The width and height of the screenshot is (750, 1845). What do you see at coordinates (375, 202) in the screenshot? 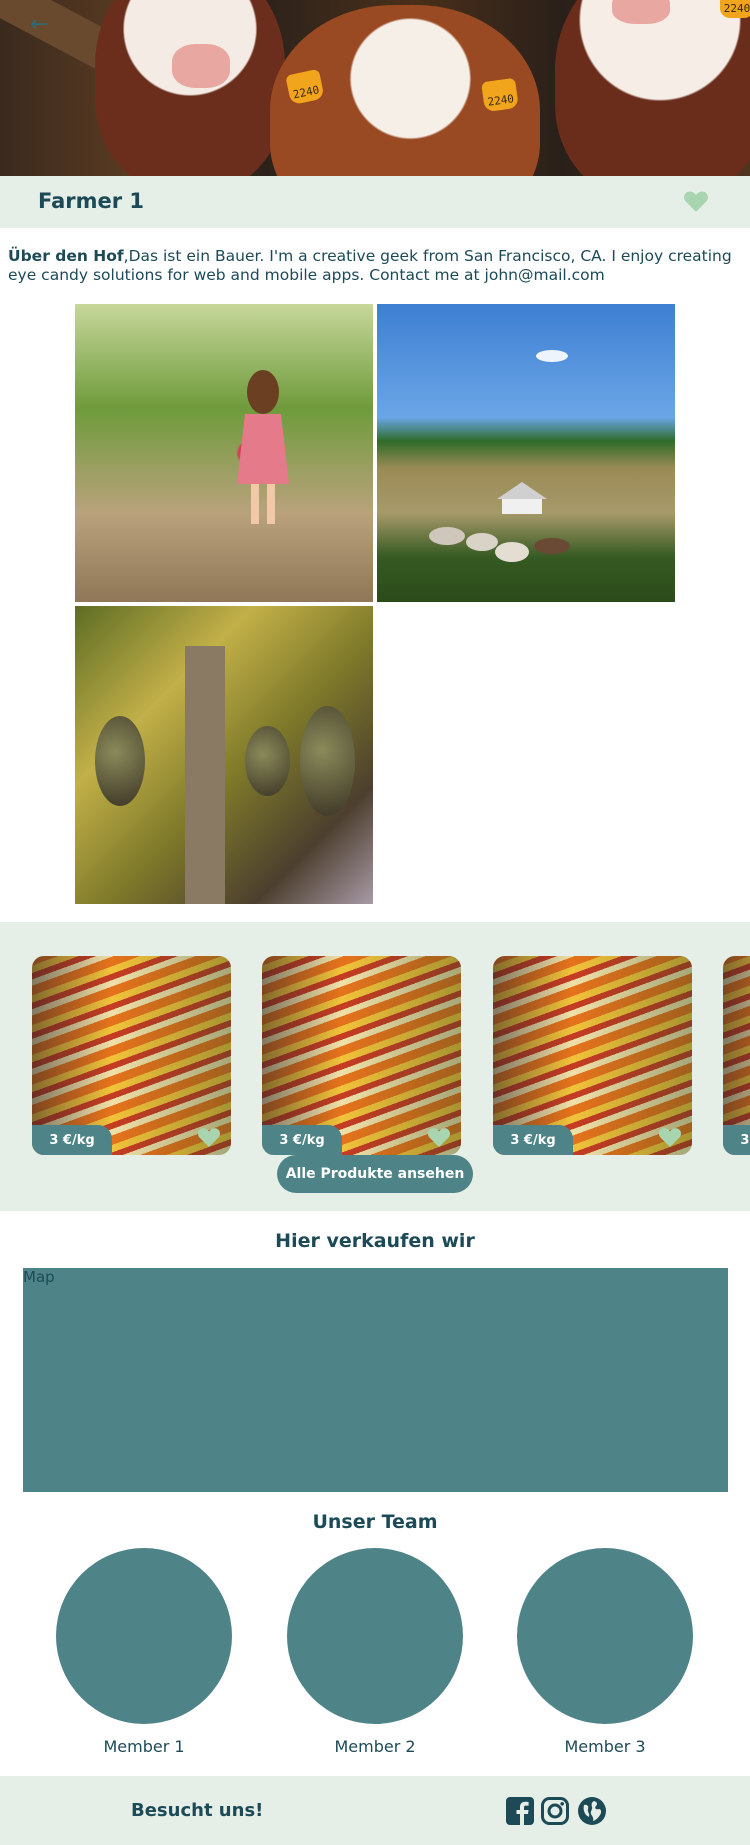
I see `farmer-title-bar: Farmer 1` at bounding box center [375, 202].